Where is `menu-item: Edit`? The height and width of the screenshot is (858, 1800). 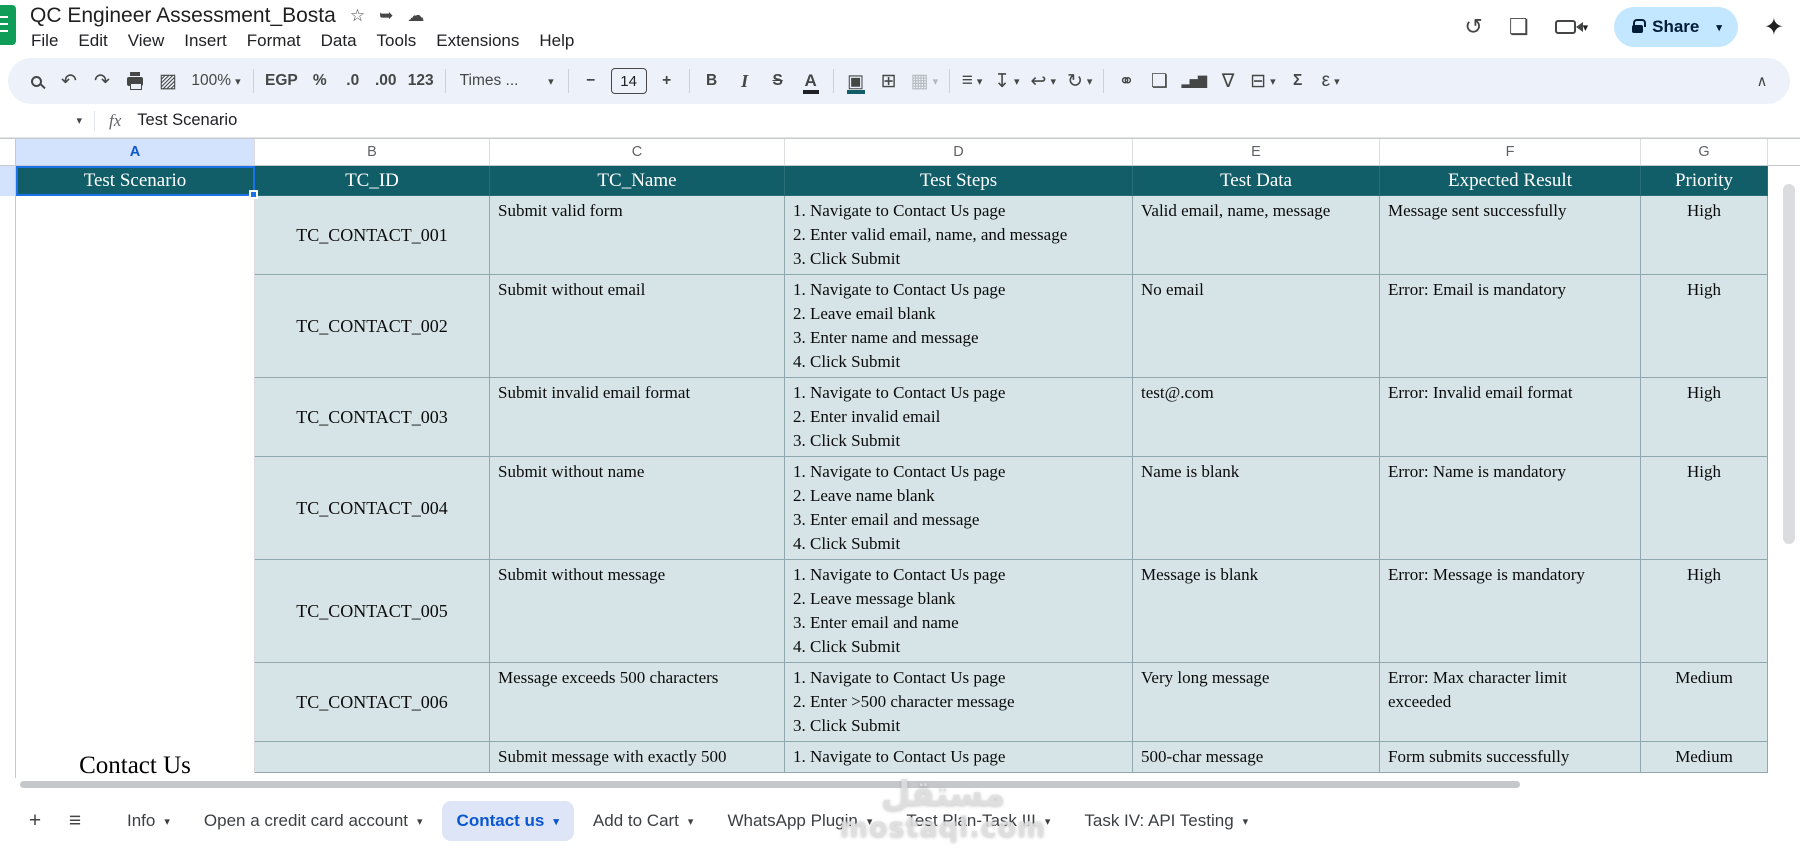 menu-item: Edit is located at coordinates (92, 41).